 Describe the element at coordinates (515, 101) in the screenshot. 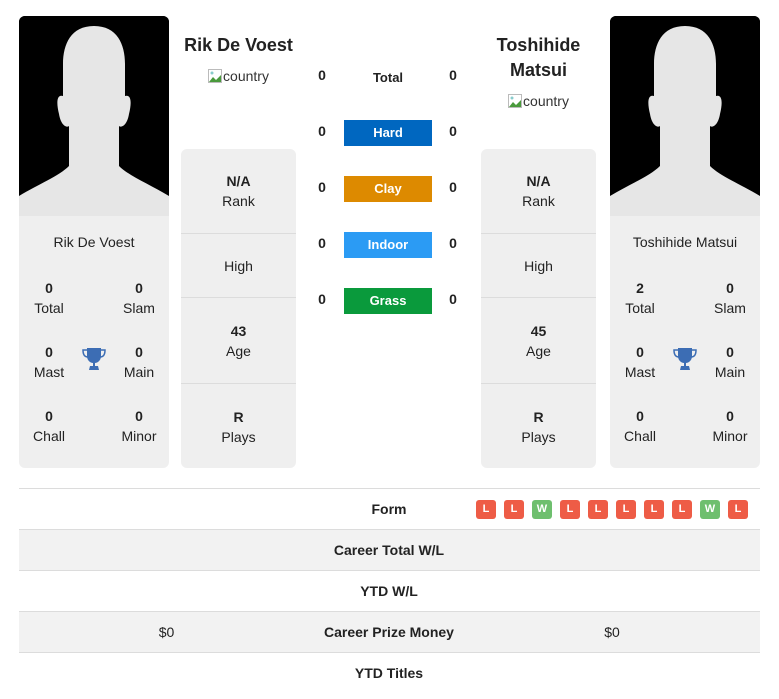

I see `broken-image-icon` at that location.